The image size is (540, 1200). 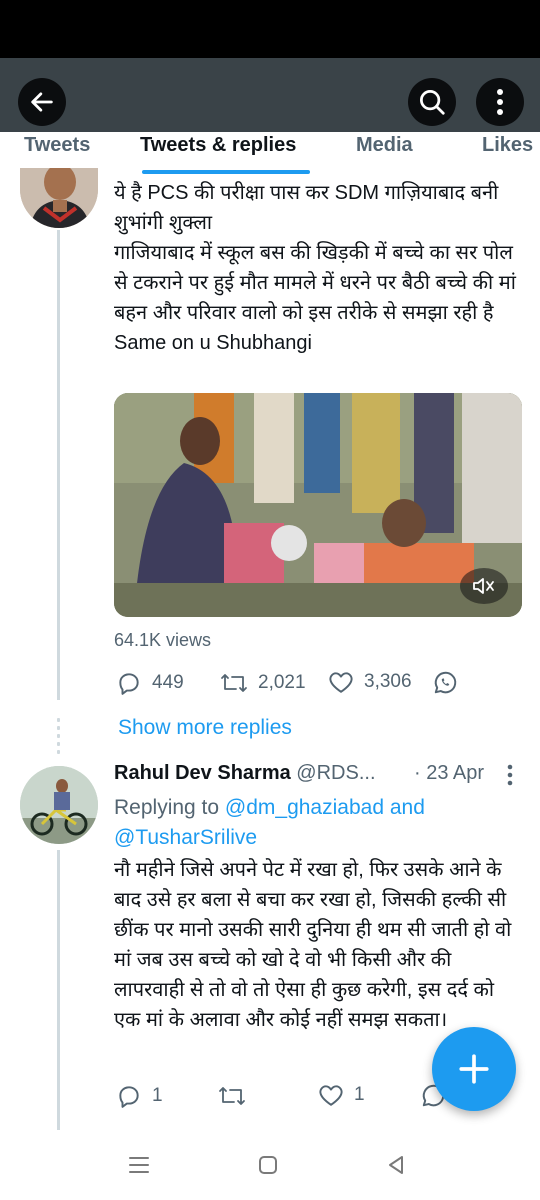 What do you see at coordinates (388, 681) in the screenshot?
I see `like-count: 3,306` at bounding box center [388, 681].